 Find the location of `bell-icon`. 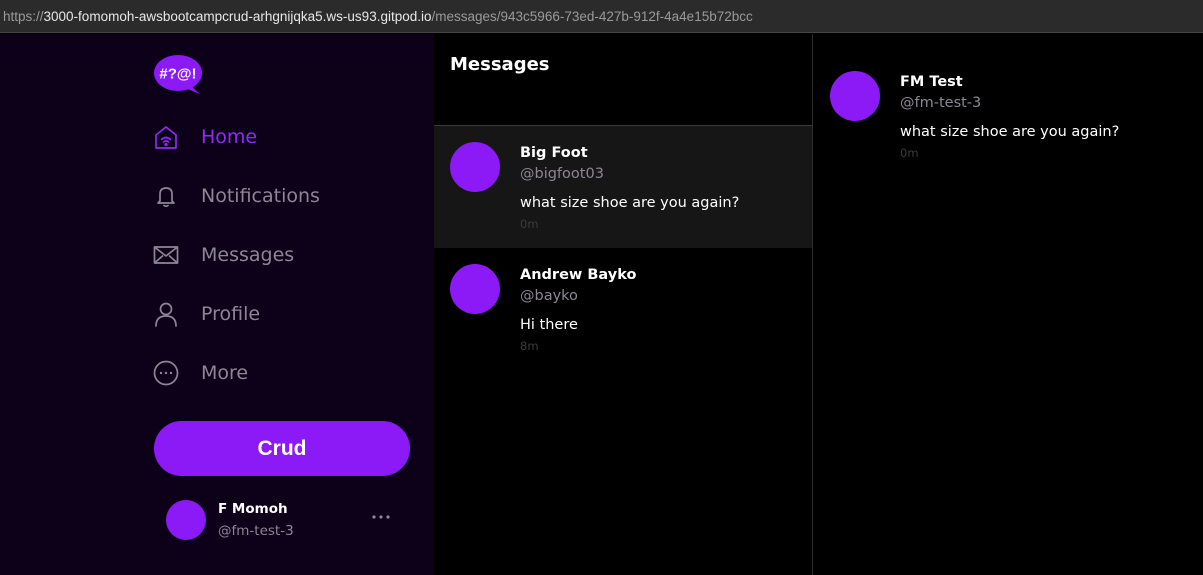

bell-icon is located at coordinates (166, 196).